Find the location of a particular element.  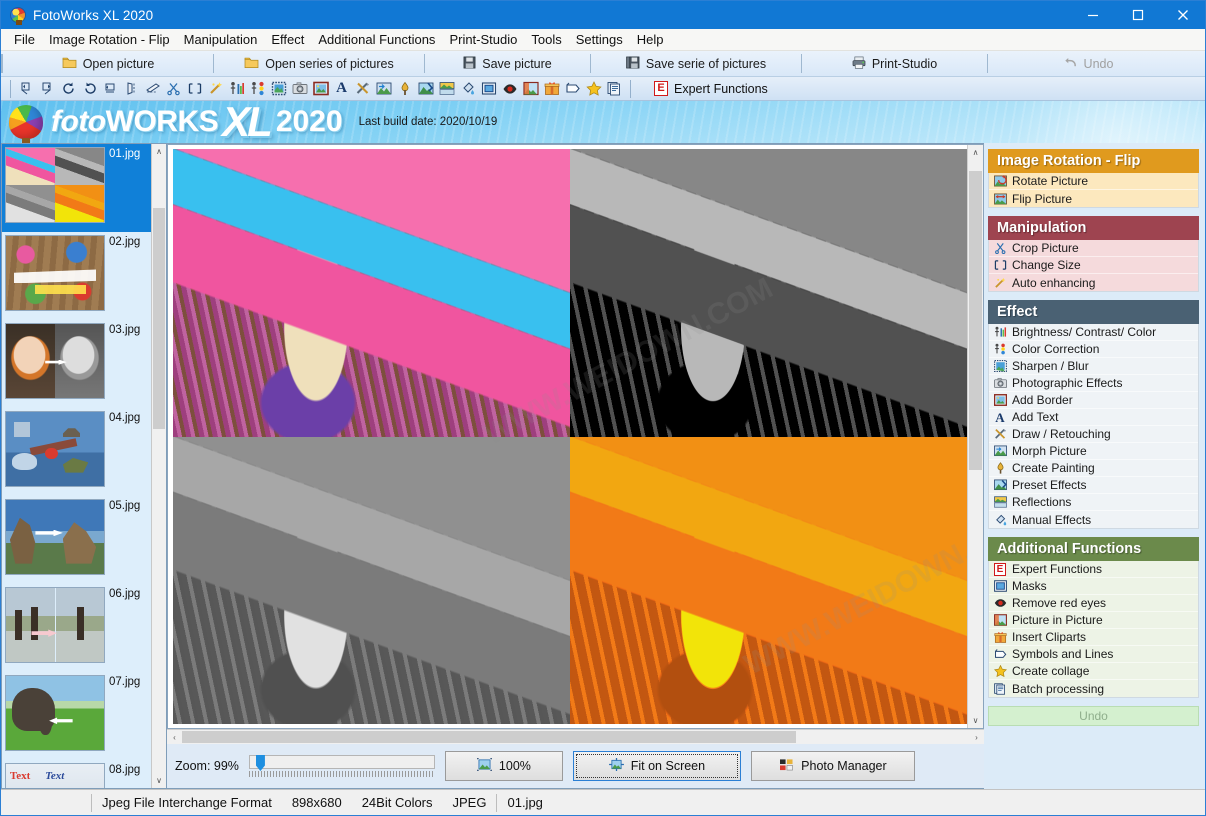

crop-scissors-icon is located at coordinates (173, 89).